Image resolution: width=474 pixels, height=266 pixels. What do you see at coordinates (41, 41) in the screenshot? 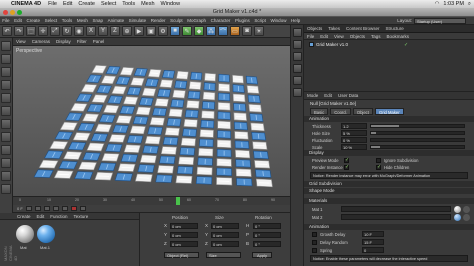
I see `viewport-menu-cameras: Cameras` at bounding box center [41, 41].